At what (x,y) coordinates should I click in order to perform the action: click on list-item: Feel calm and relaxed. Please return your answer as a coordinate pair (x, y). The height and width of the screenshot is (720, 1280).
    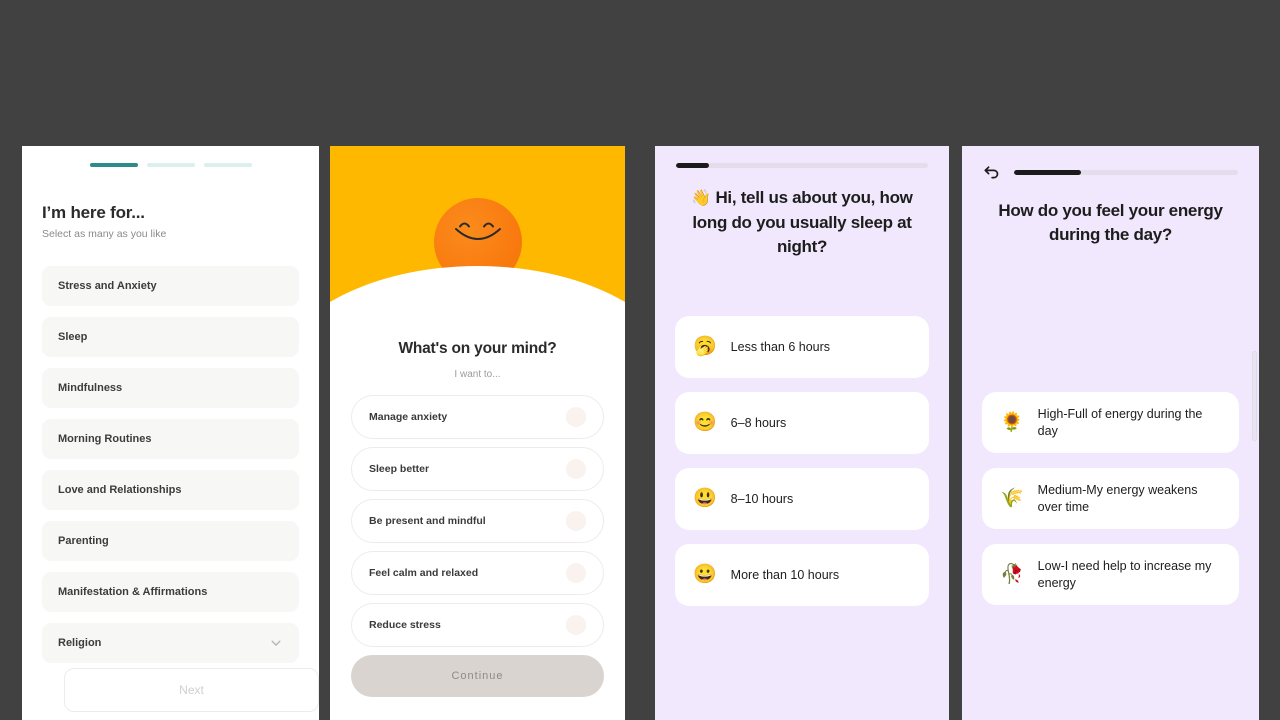
    Looking at the image, I should click on (477, 573).